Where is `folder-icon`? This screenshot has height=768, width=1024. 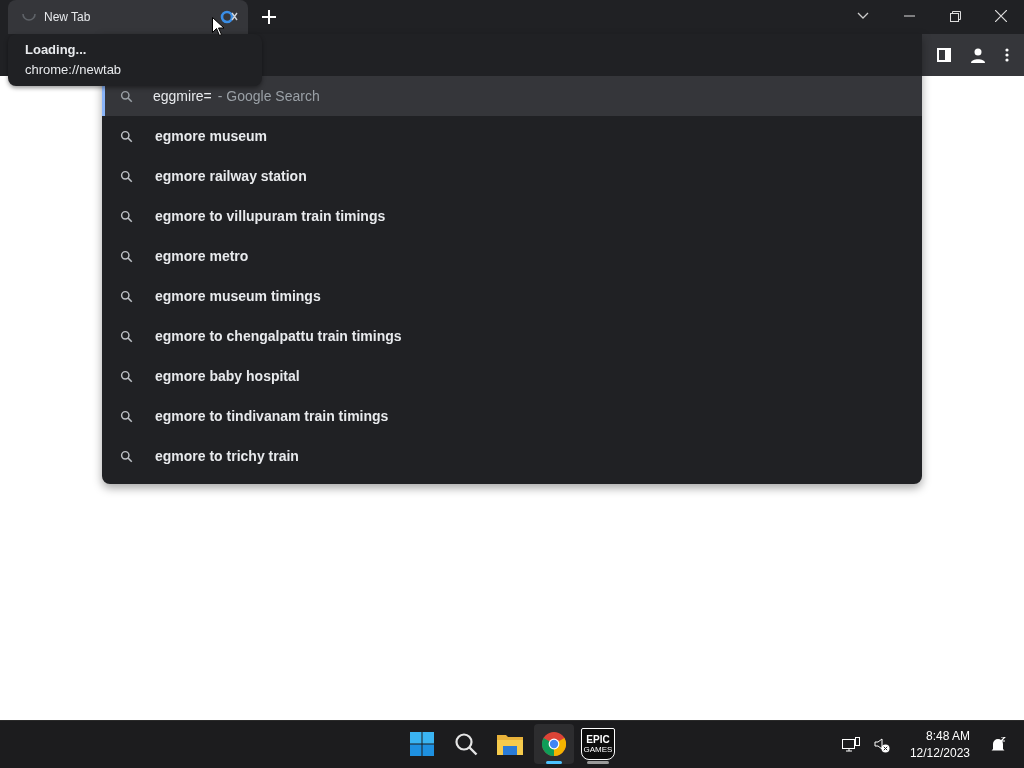 folder-icon is located at coordinates (510, 744).